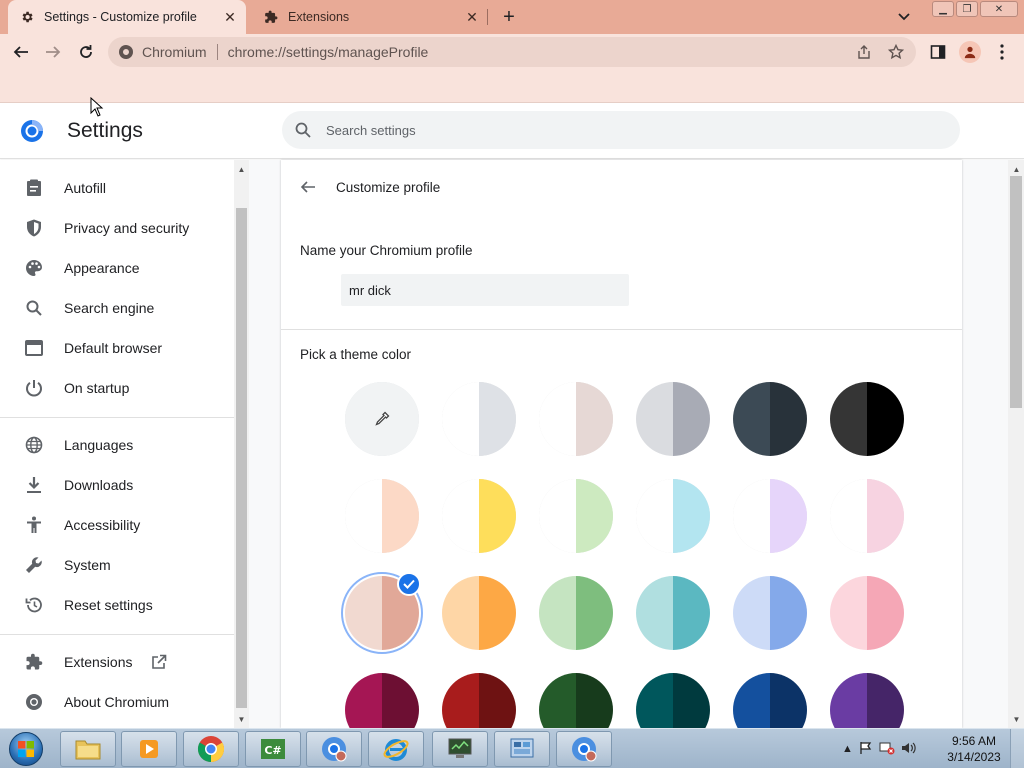 The image size is (1024, 768). What do you see at coordinates (211, 749) in the screenshot?
I see `taskbar-chrome` at bounding box center [211, 749].